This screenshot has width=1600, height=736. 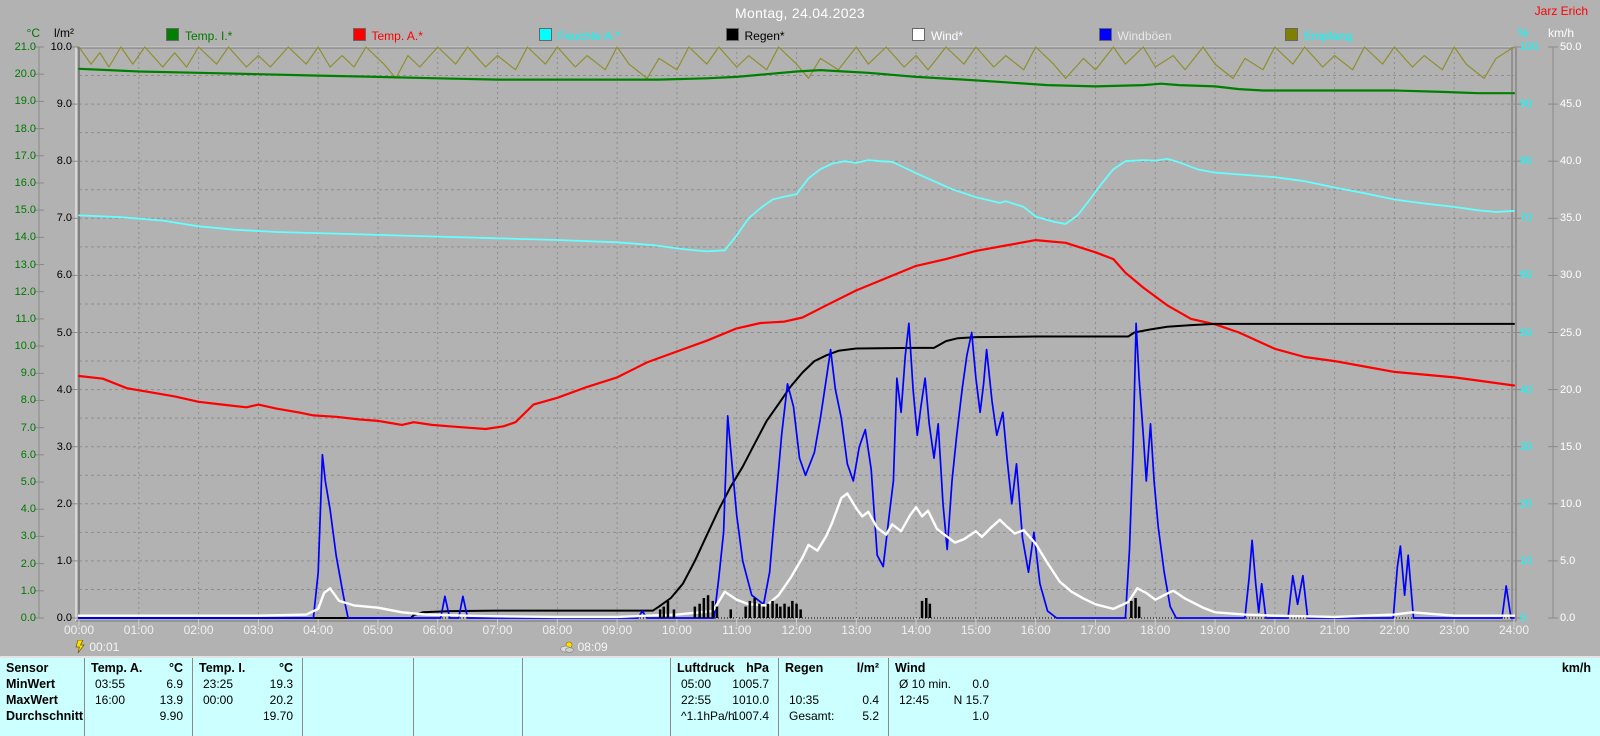 What do you see at coordinates (437, 630) in the screenshot?
I see `x-axis-label: 06:00` at bounding box center [437, 630].